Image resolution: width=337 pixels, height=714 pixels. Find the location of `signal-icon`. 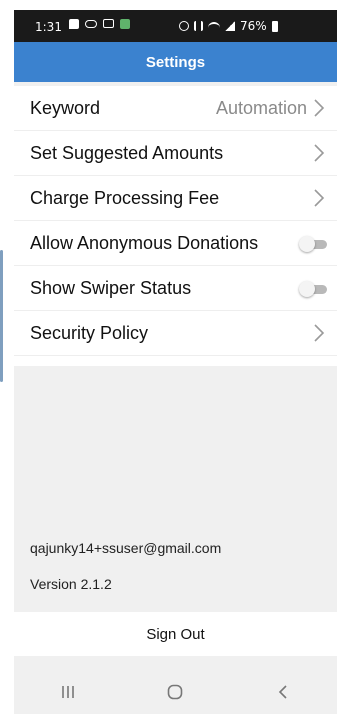

signal-icon is located at coordinates (230, 26).